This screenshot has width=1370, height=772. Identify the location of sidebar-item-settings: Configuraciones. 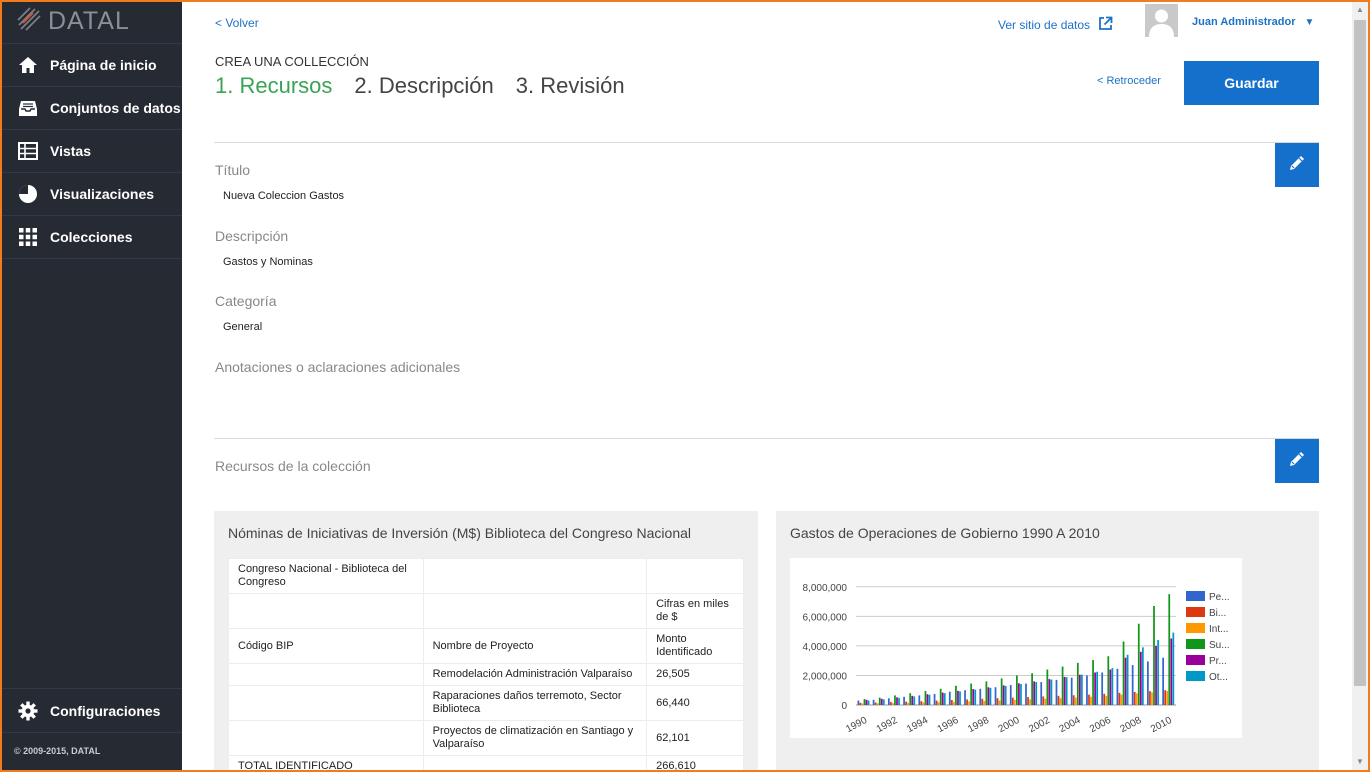
(91, 711).